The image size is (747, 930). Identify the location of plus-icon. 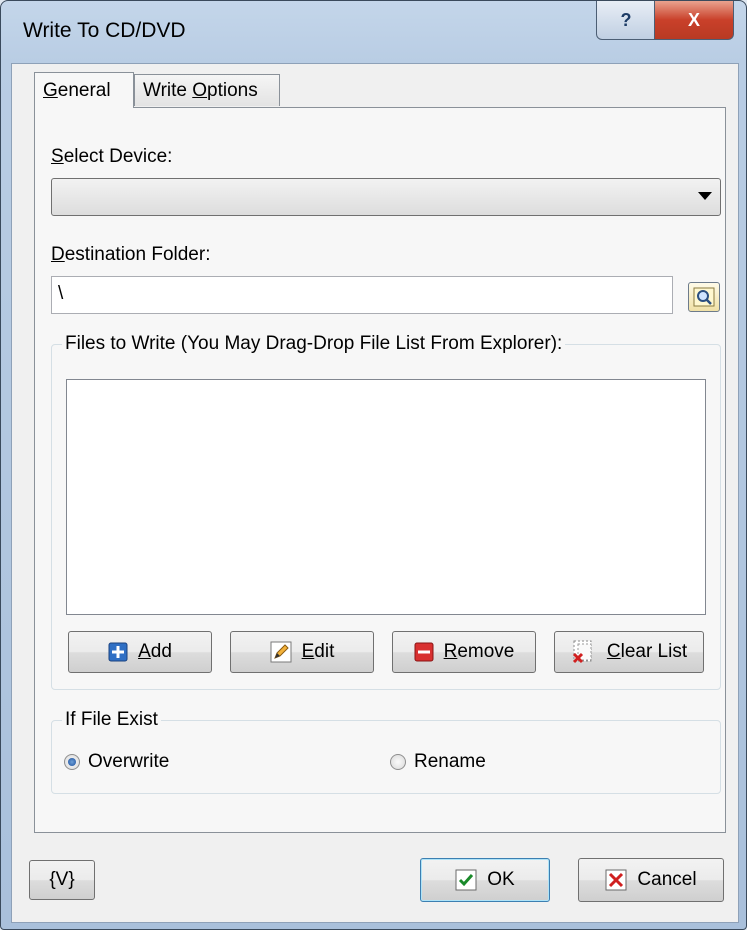
(118, 652).